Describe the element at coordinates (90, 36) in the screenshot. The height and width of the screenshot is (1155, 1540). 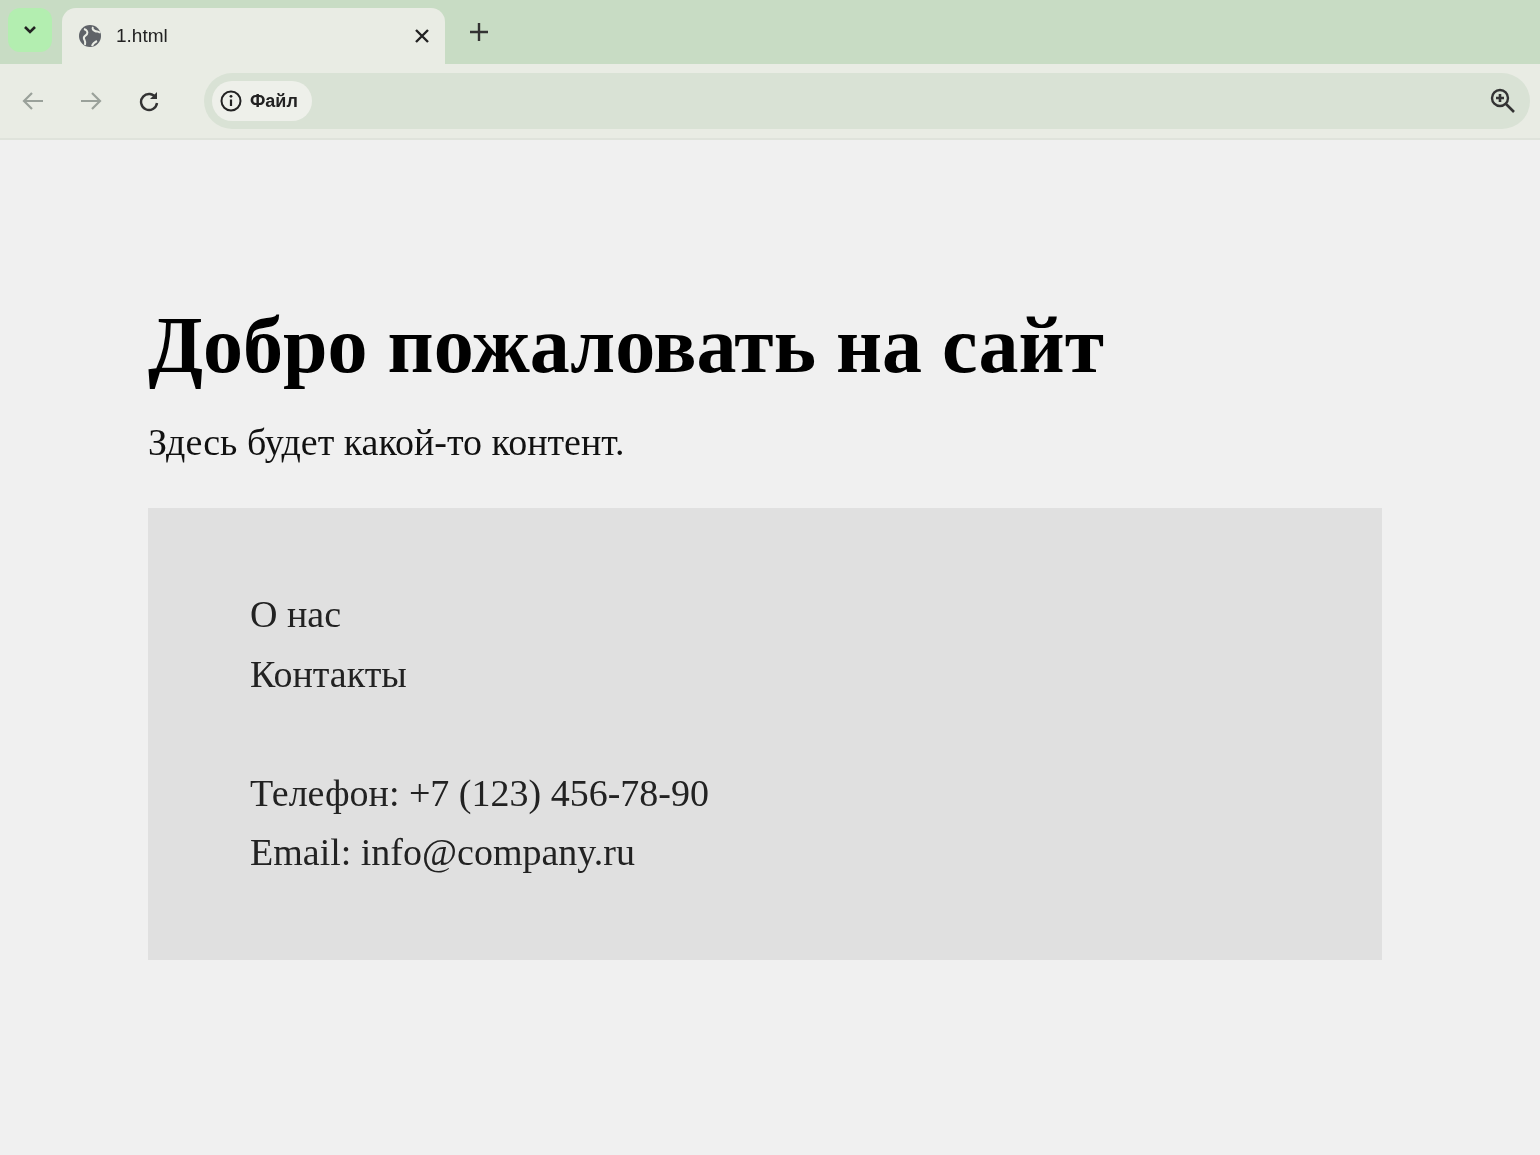
I see `globe-icon` at that location.